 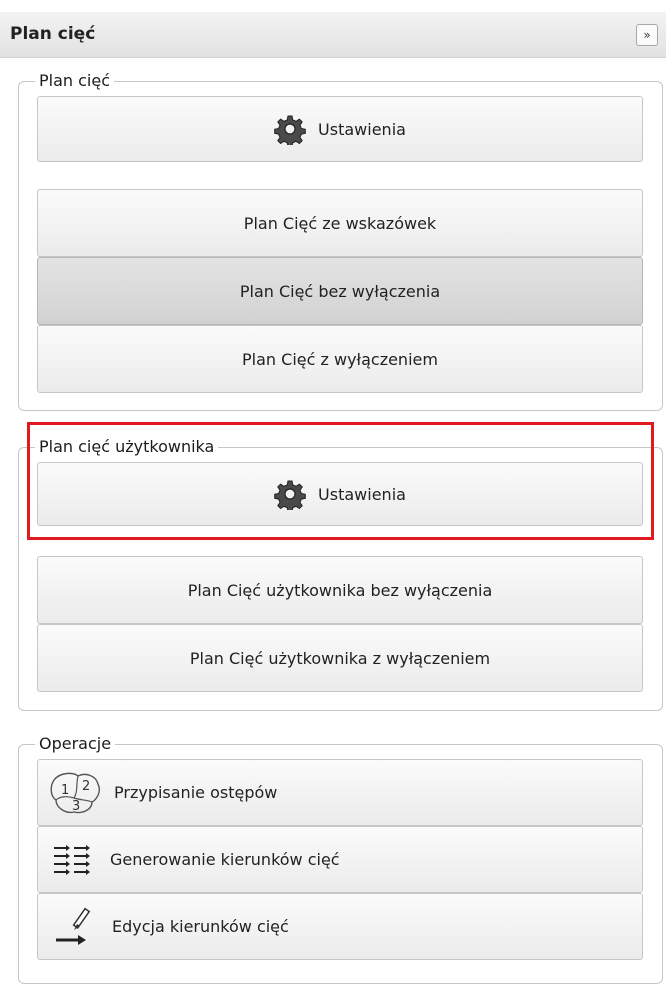 I want to click on panel-header: Plan cięć », so click(x=333, y=35).